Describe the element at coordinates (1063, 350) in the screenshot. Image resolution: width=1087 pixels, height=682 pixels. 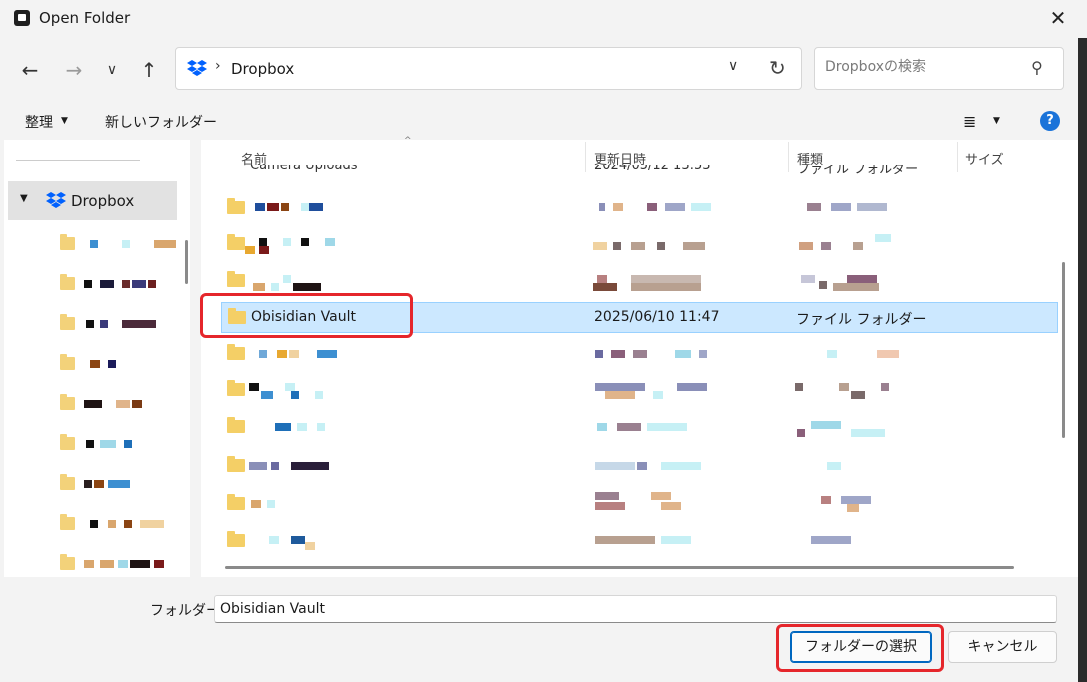
I see `file-list-vertical-scrollbar` at that location.